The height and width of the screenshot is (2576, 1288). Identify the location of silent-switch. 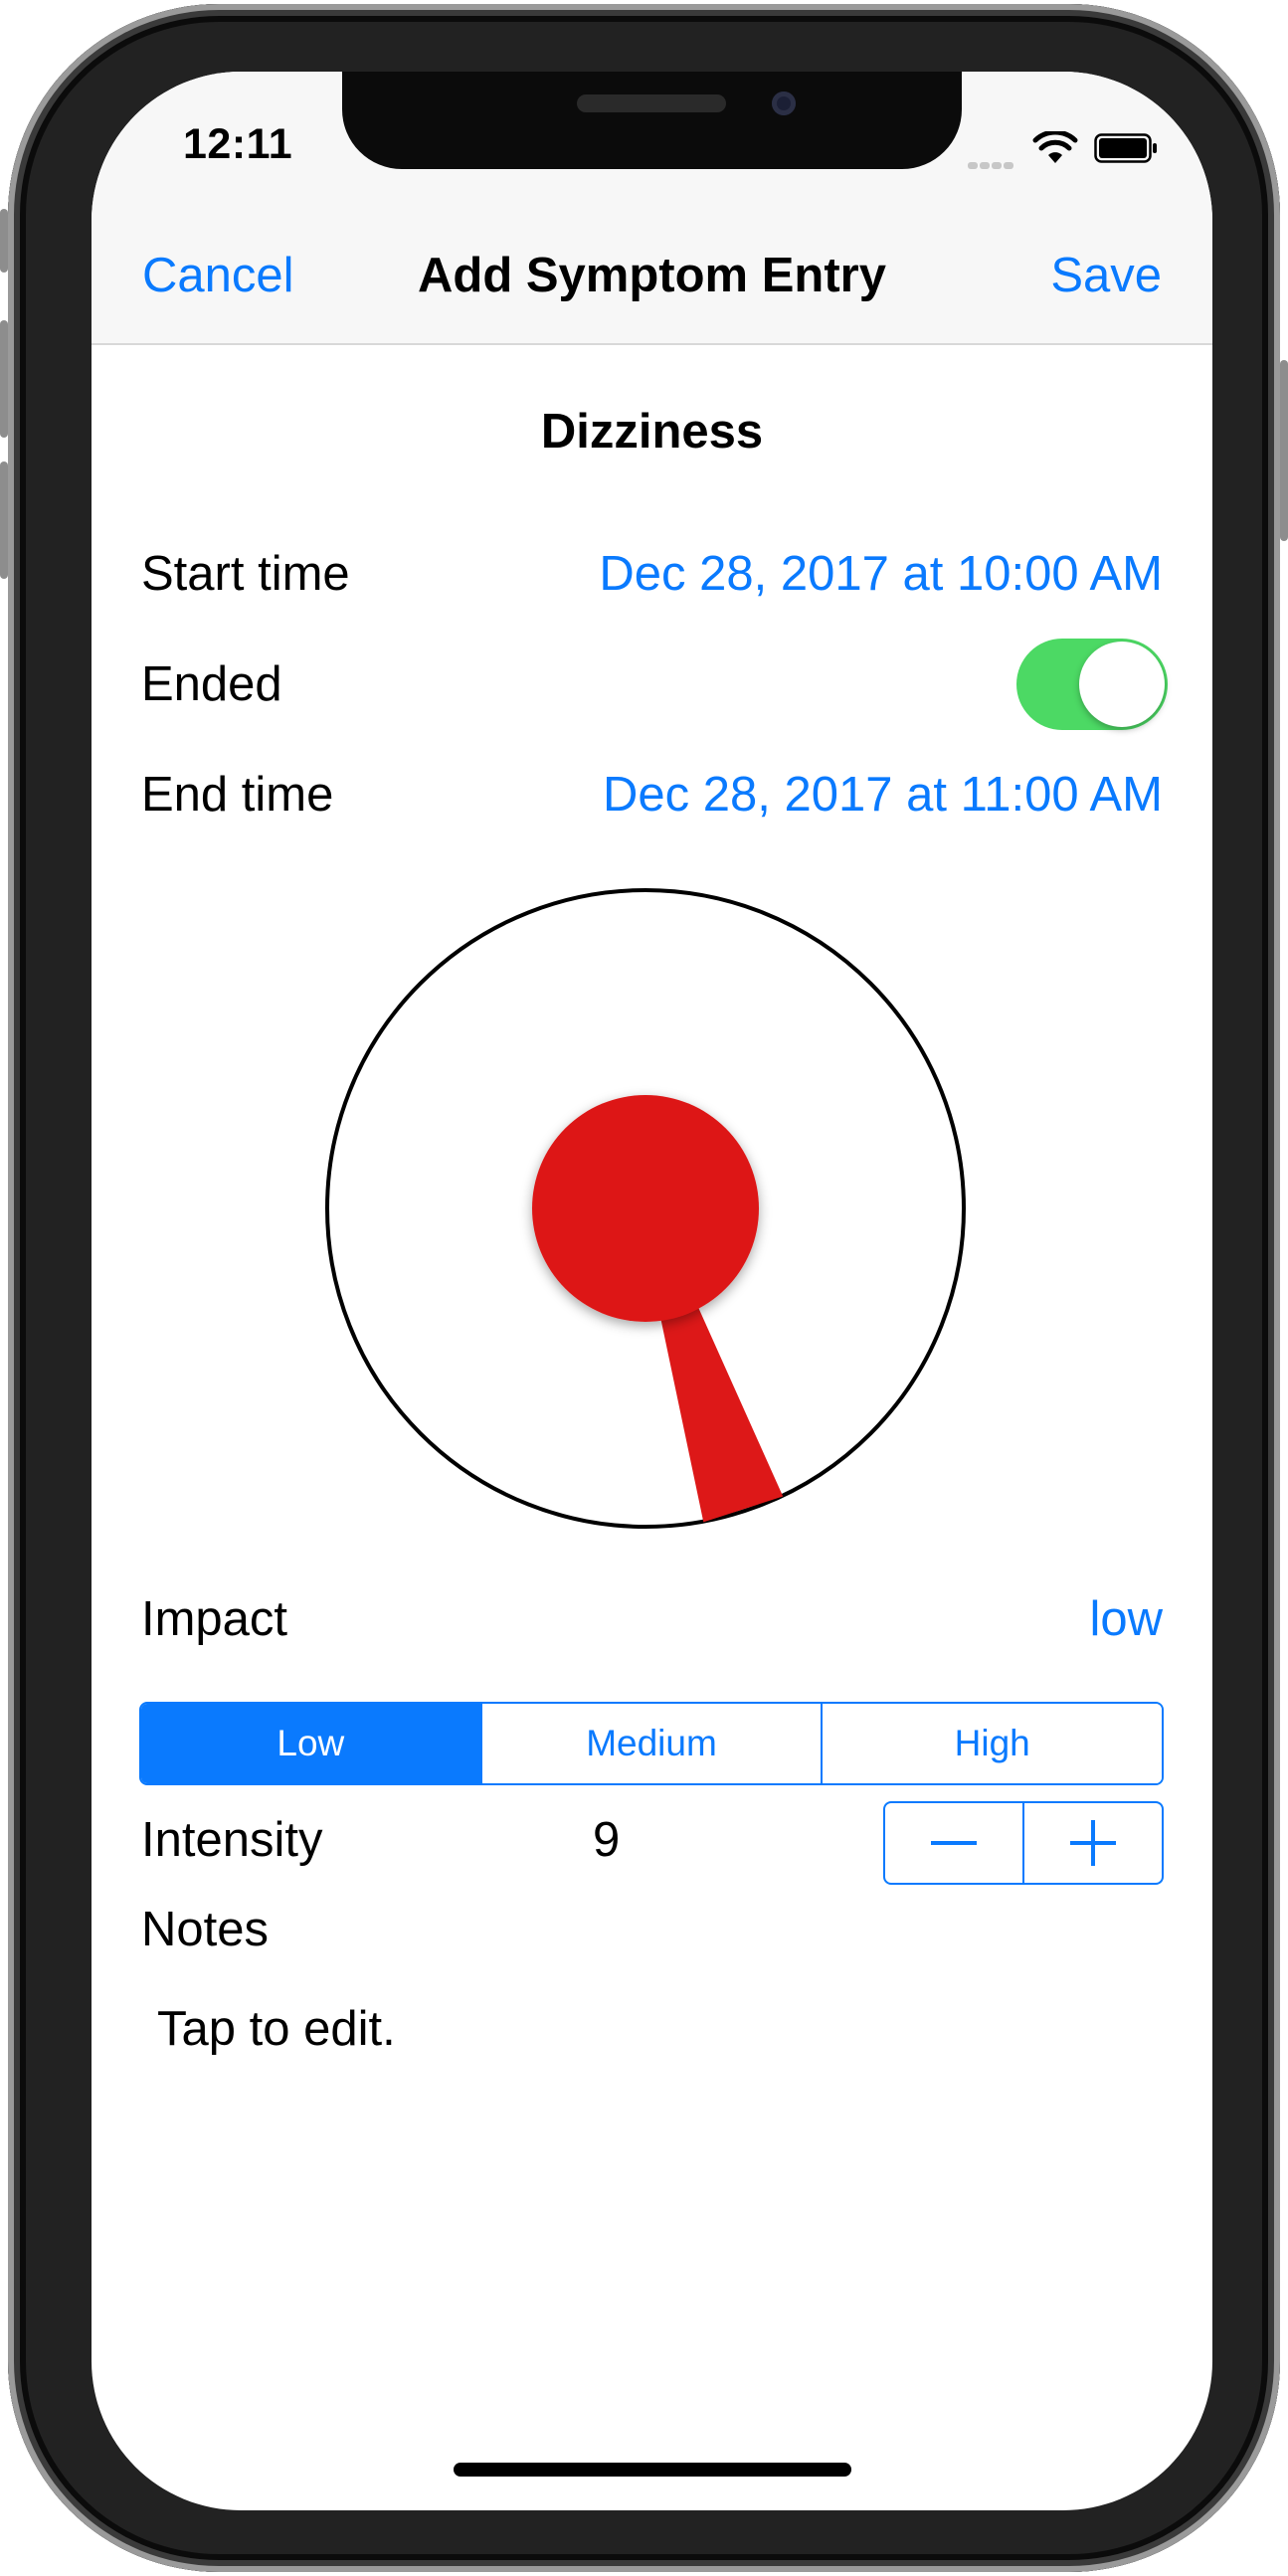
(4, 241).